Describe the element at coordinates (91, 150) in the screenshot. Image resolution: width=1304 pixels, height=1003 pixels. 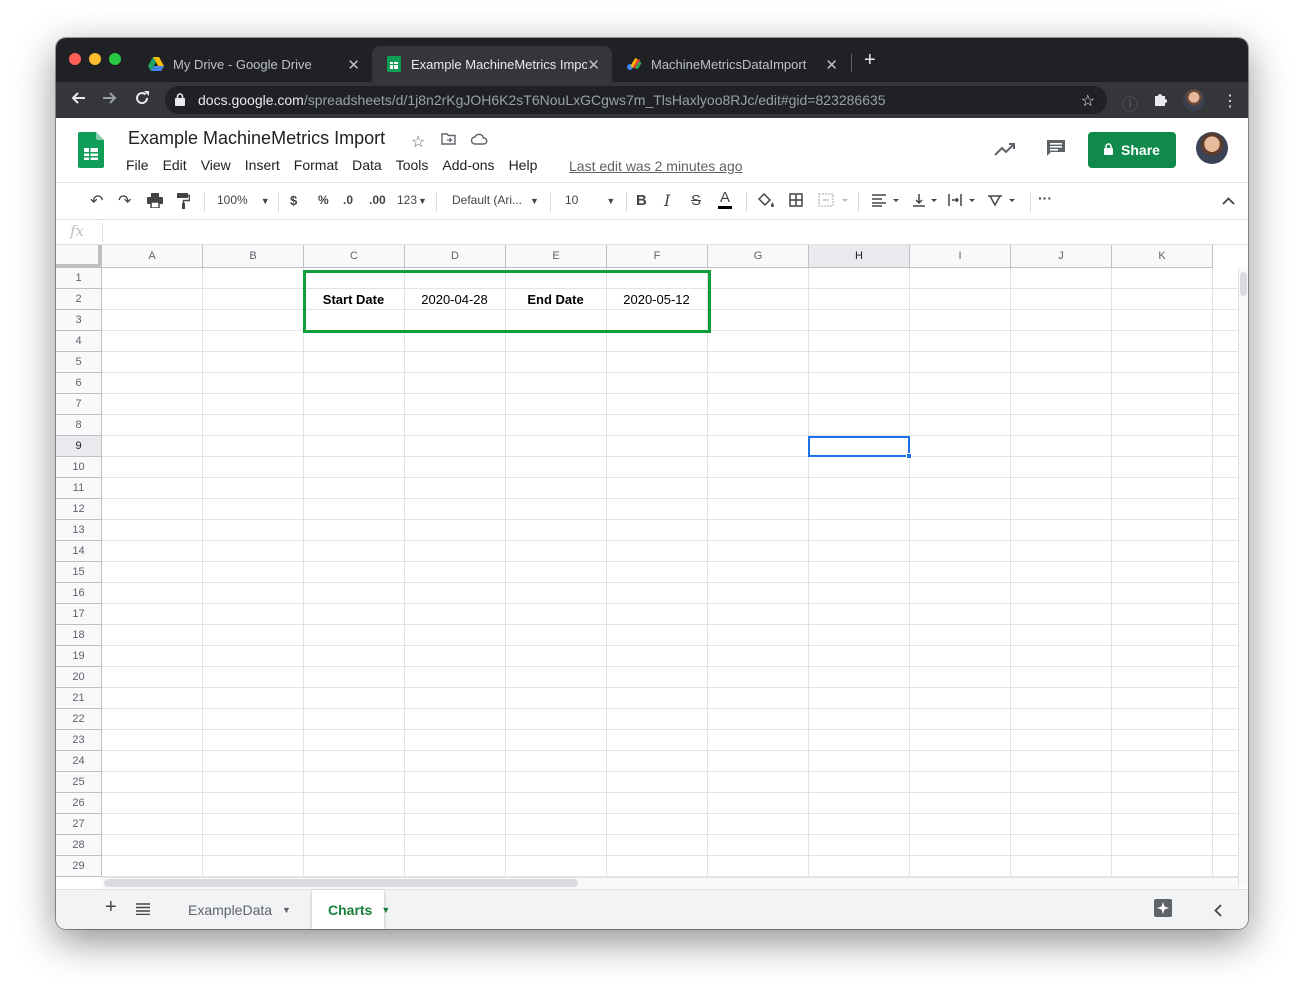
I see `sheets-logo-icon` at that location.